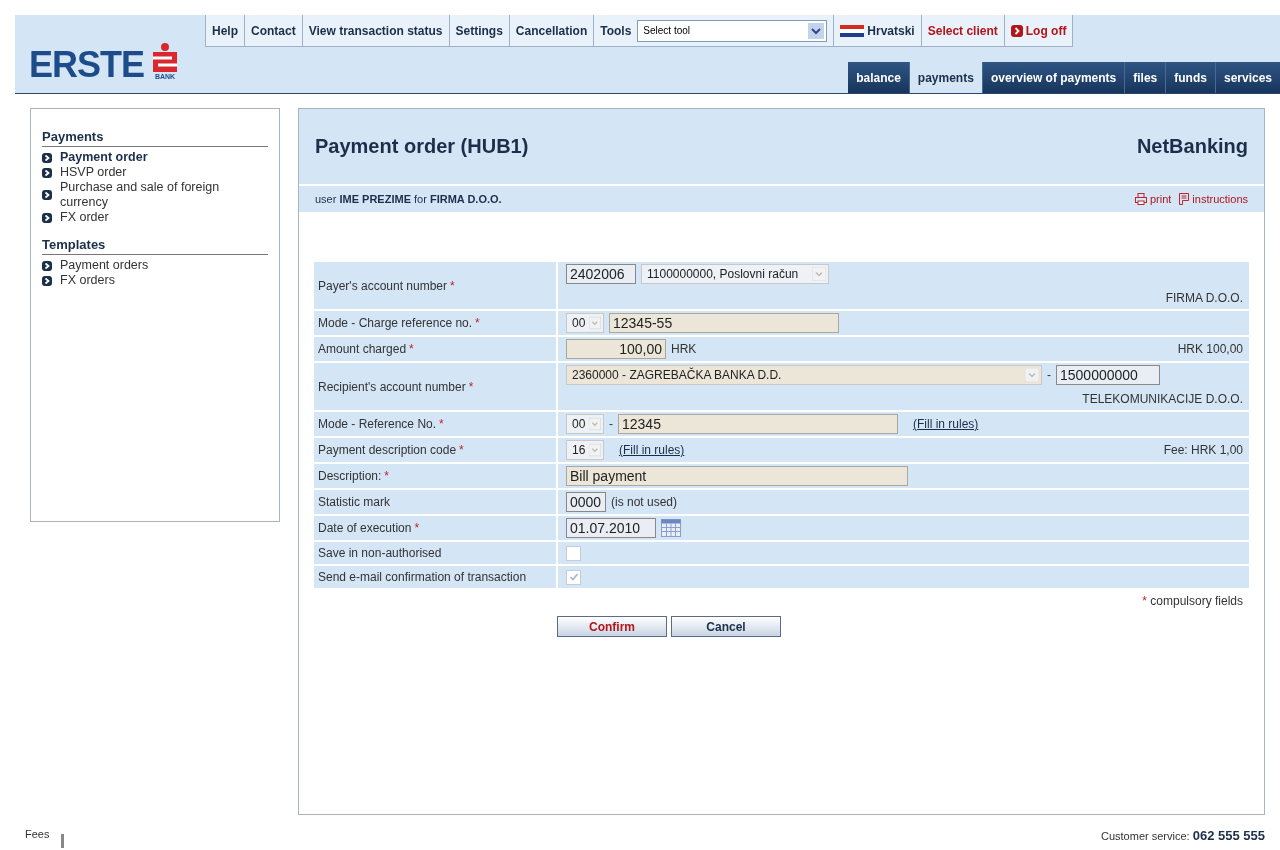  What do you see at coordinates (878, 77) in the screenshot?
I see `nav-tab: balance` at bounding box center [878, 77].